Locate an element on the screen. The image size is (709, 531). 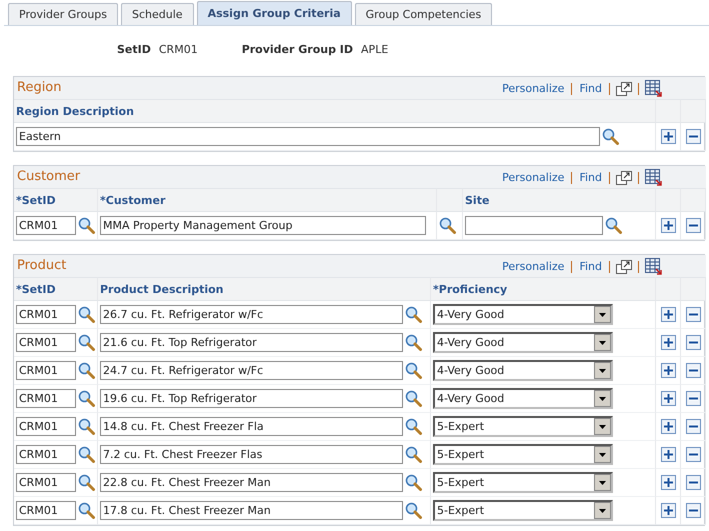
input-field: MMA Property Management Group is located at coordinates (263, 225).